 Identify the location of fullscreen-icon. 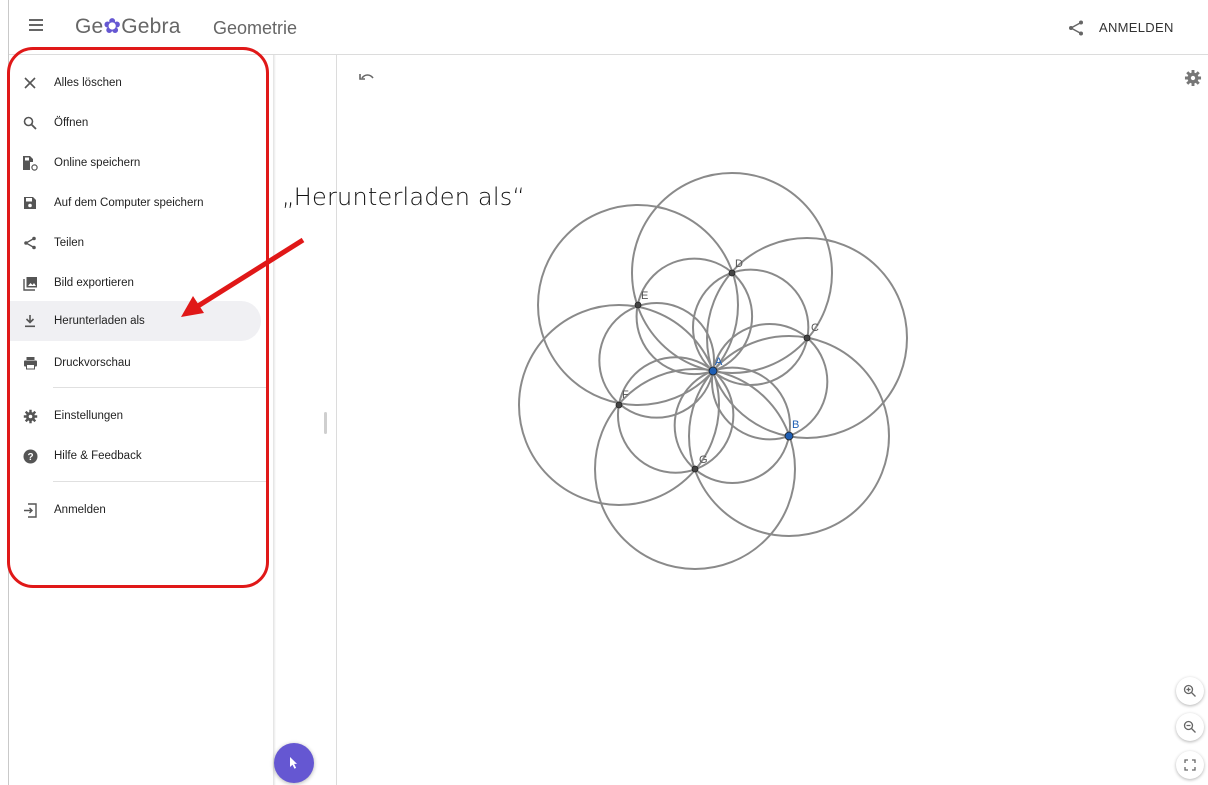
(1190, 765).